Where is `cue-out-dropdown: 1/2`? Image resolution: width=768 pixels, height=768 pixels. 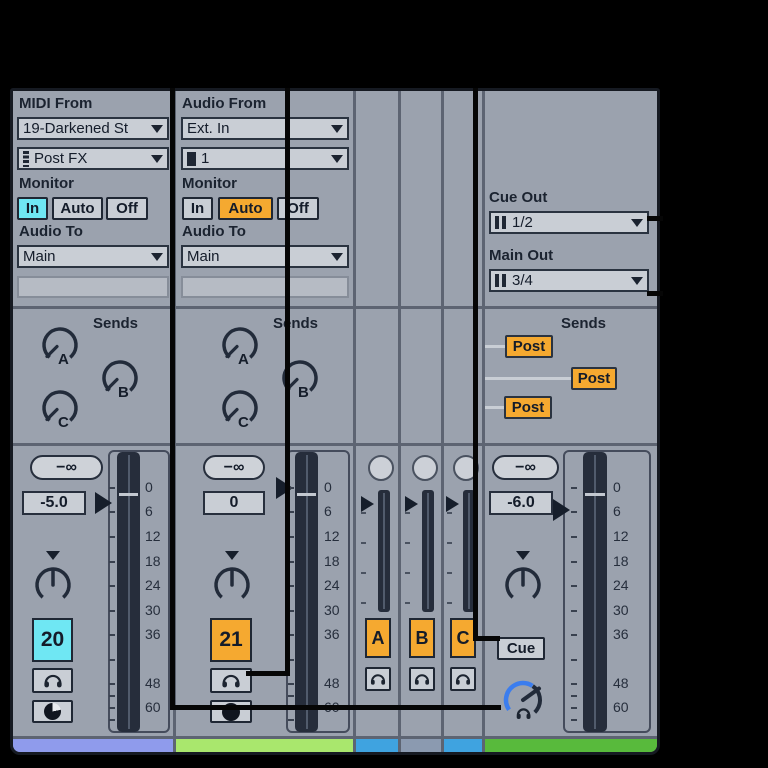
cue-out-dropdown: 1/2 is located at coordinates (569, 222).